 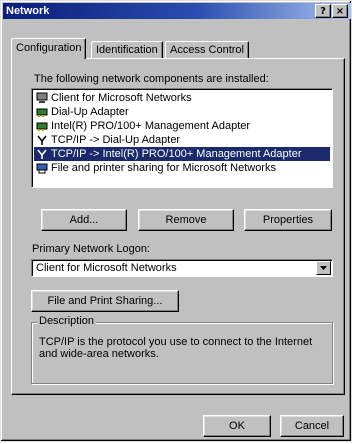 I want to click on list-item: Intel(R) PRO/100+ Management Adapter, so click(x=143, y=126).